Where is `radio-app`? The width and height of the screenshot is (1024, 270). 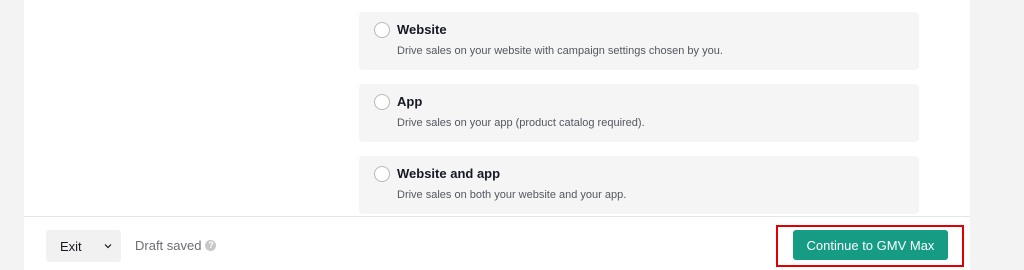 radio-app is located at coordinates (382, 102).